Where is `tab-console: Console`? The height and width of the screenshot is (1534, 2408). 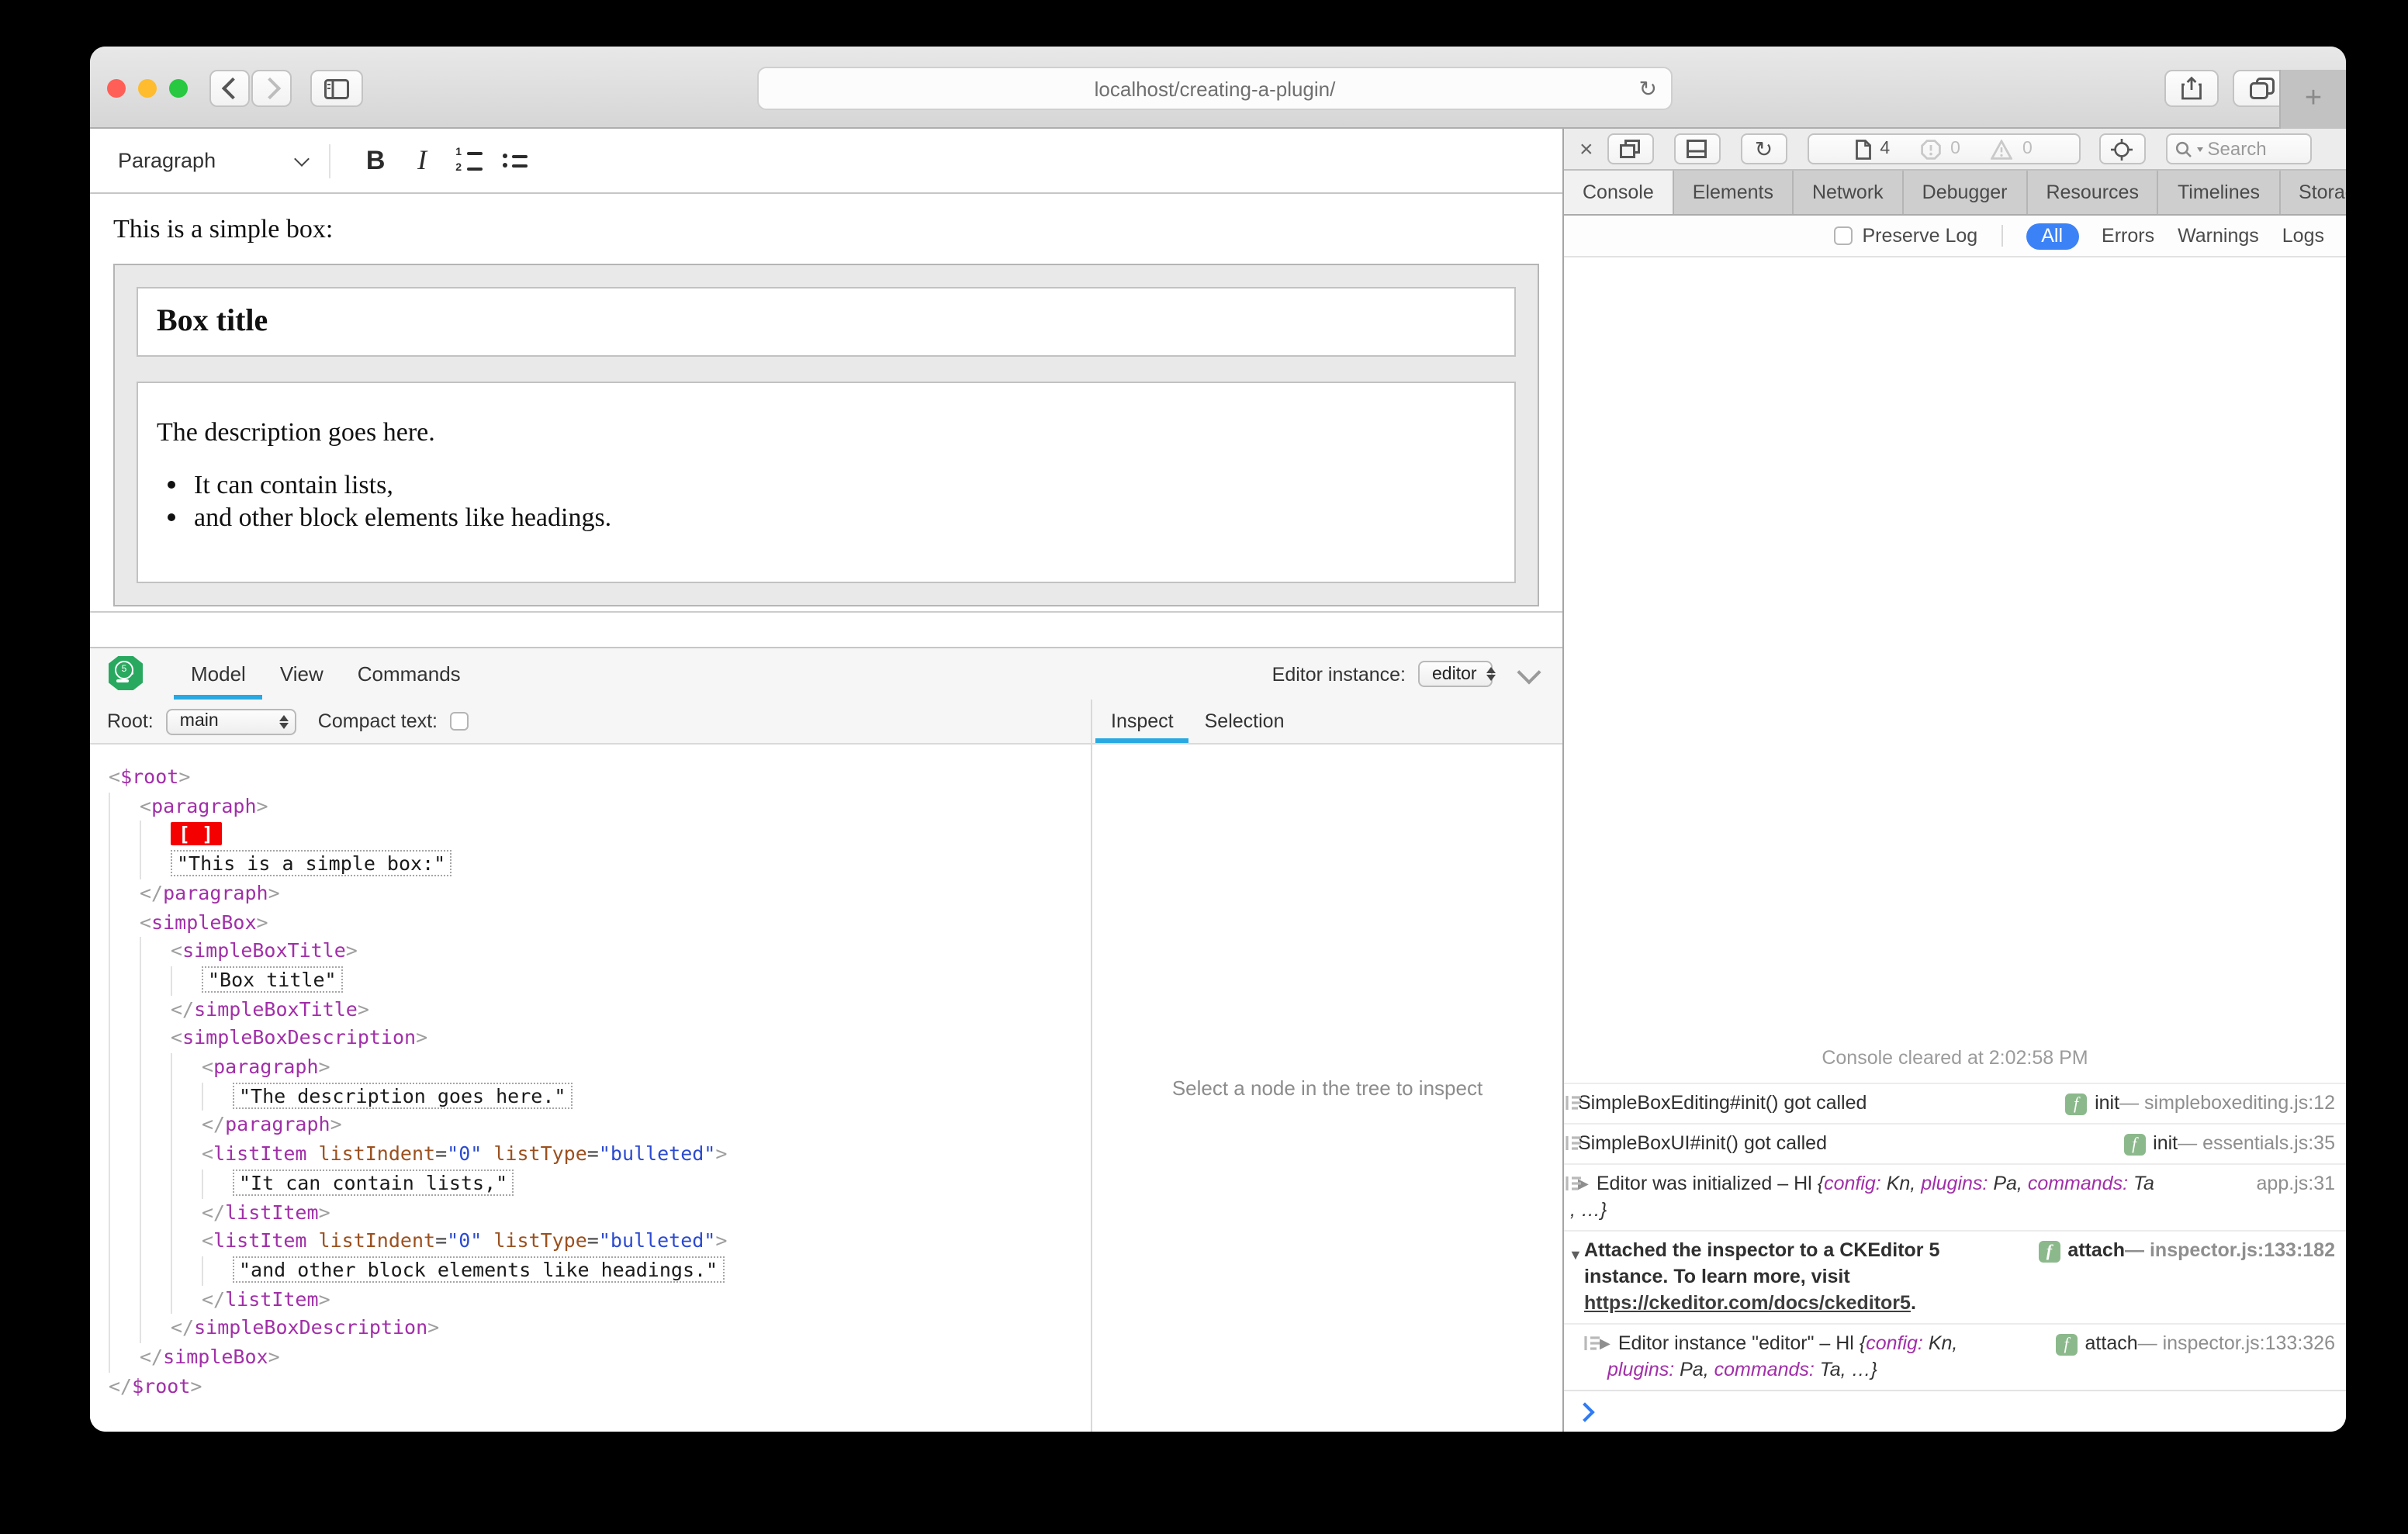
tab-console: Console is located at coordinates (1619, 192).